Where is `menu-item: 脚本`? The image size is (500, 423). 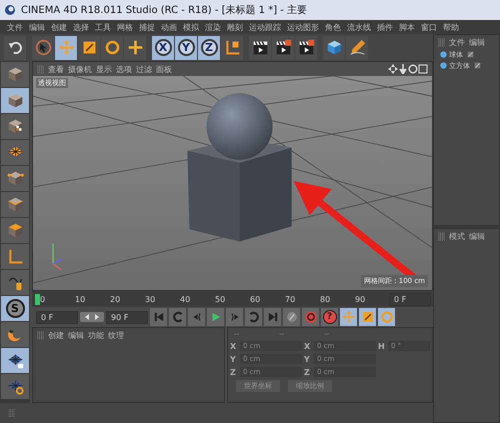 menu-item: 脚本 is located at coordinates (407, 27).